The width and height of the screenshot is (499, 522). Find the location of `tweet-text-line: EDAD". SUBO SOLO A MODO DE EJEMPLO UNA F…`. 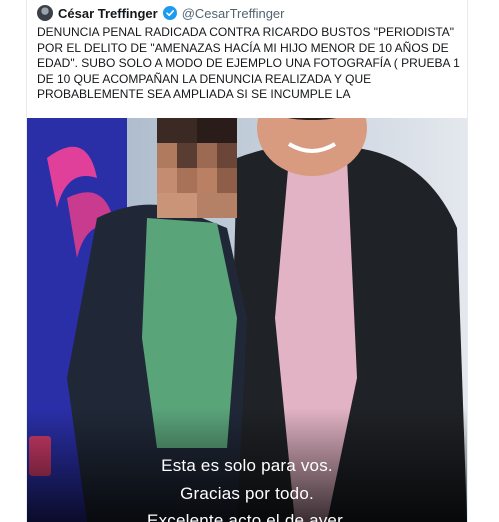

tweet-text-line: EDAD". SUBO SOLO A MODO DE EJEMPLO UNA F… is located at coordinates (248, 63).